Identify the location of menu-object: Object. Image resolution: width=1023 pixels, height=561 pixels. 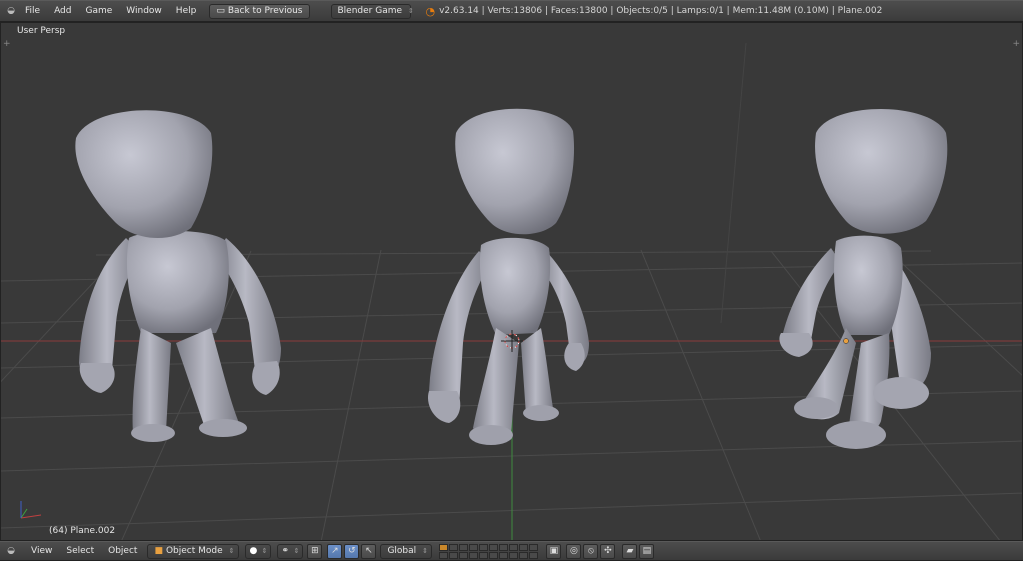
(122, 551).